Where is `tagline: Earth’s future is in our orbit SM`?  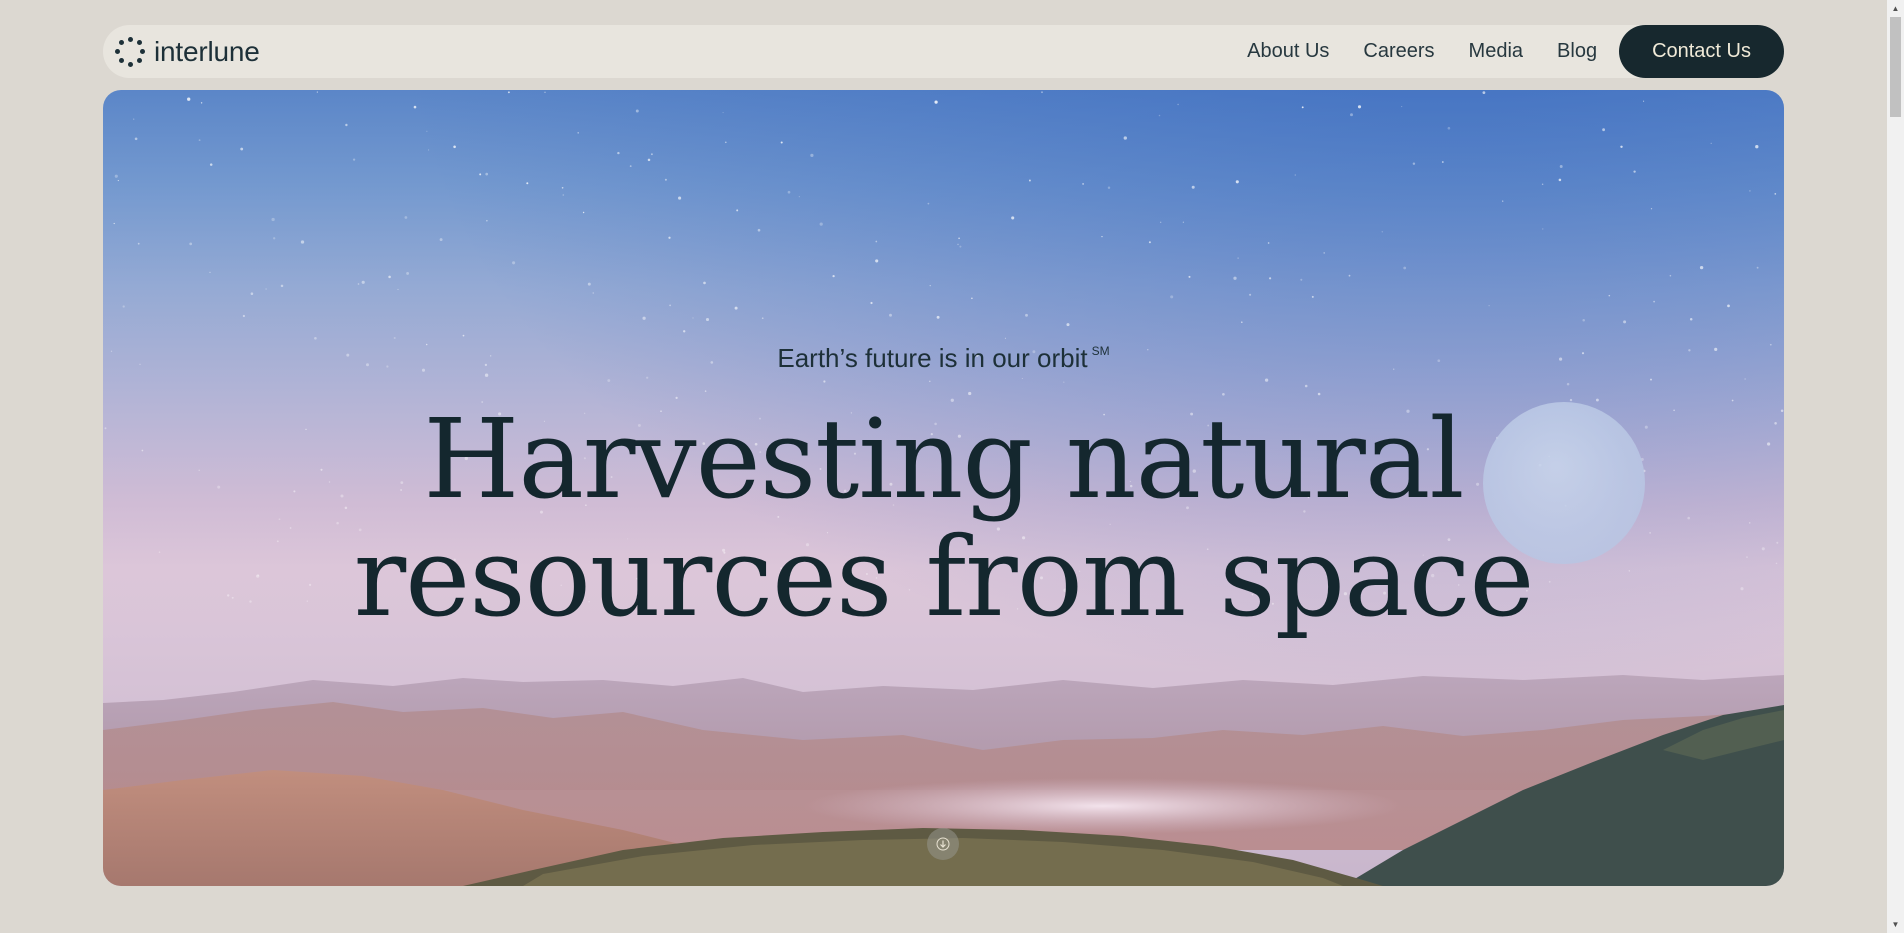 tagline: Earth’s future is in our orbit SM is located at coordinates (943, 358).